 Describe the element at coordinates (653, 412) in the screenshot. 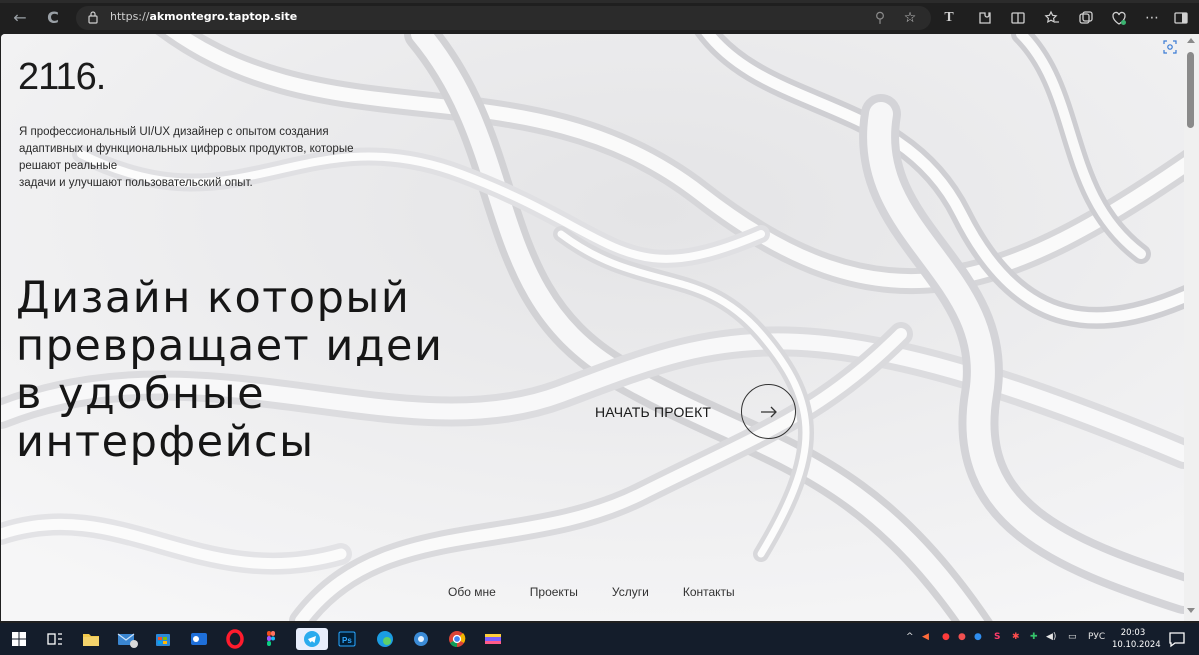

I see `start-project-label: НАЧАТЬ ПРОЕКТ` at that location.